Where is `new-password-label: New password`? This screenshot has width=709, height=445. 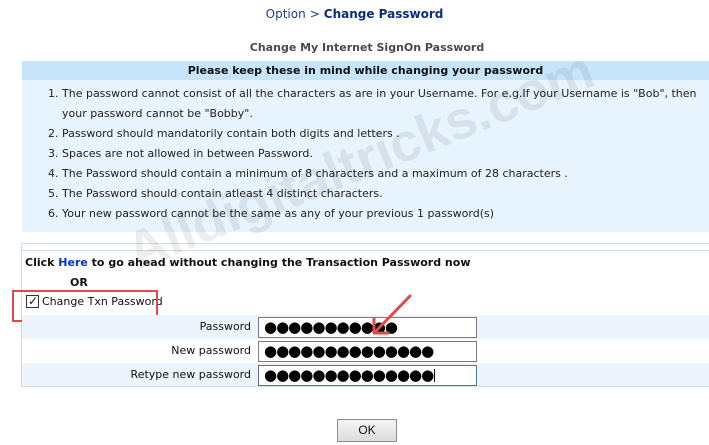 new-password-label: New password is located at coordinates (211, 350).